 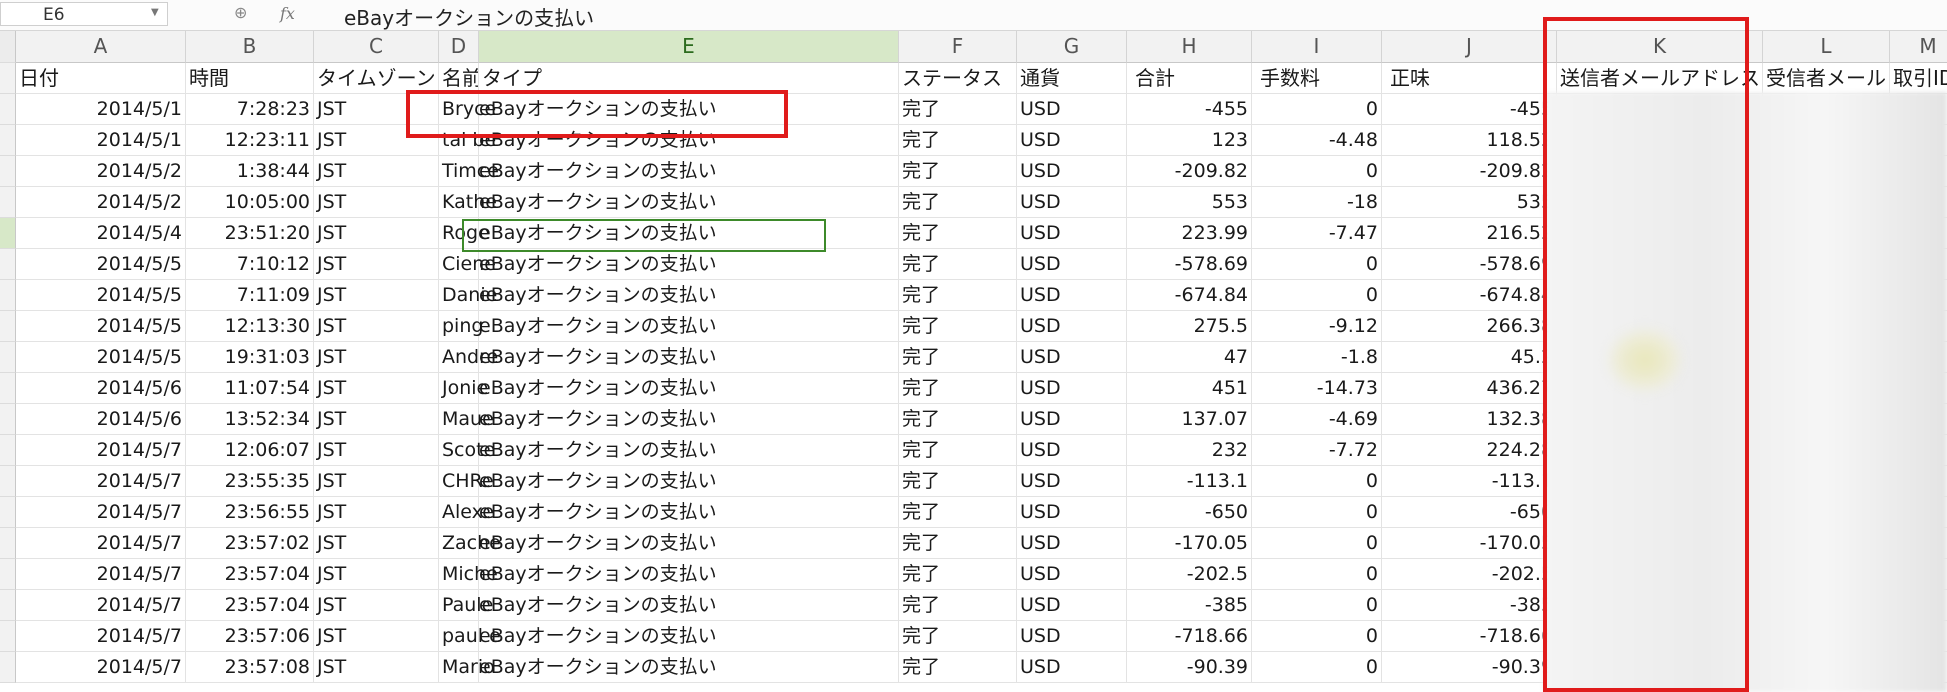 I want to click on table-cell-d: Ciene, so click(x=467, y=264).